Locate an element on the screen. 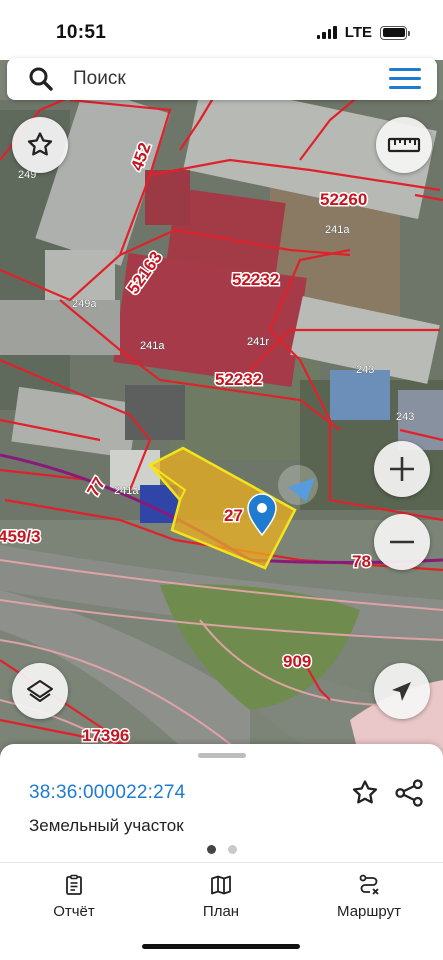  network-type: LTE is located at coordinates (358, 32).